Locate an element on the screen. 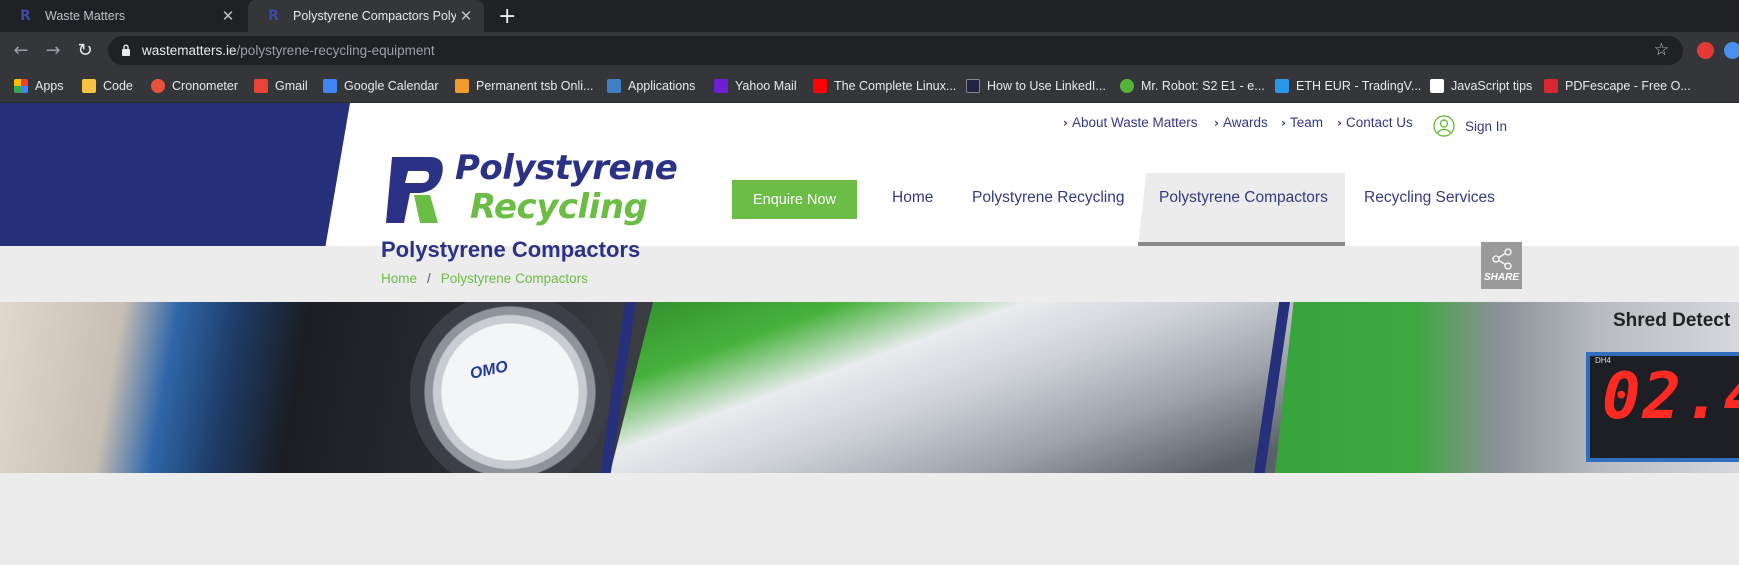 The width and height of the screenshot is (1739, 565). chart-icon is located at coordinates (1282, 86).